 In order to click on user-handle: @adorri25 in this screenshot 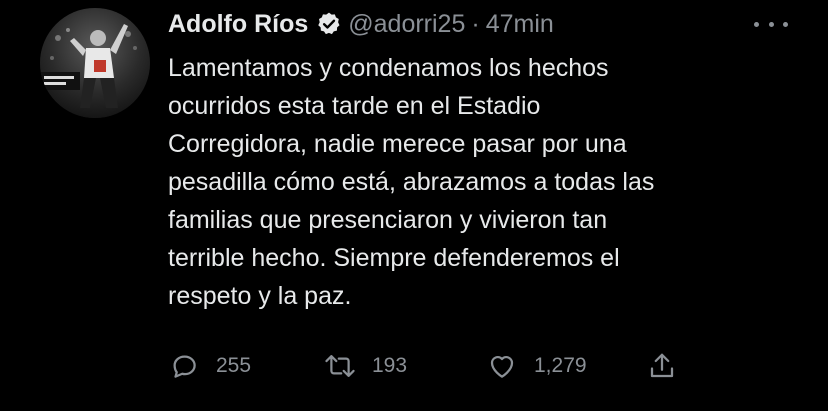, I will do `click(406, 24)`.